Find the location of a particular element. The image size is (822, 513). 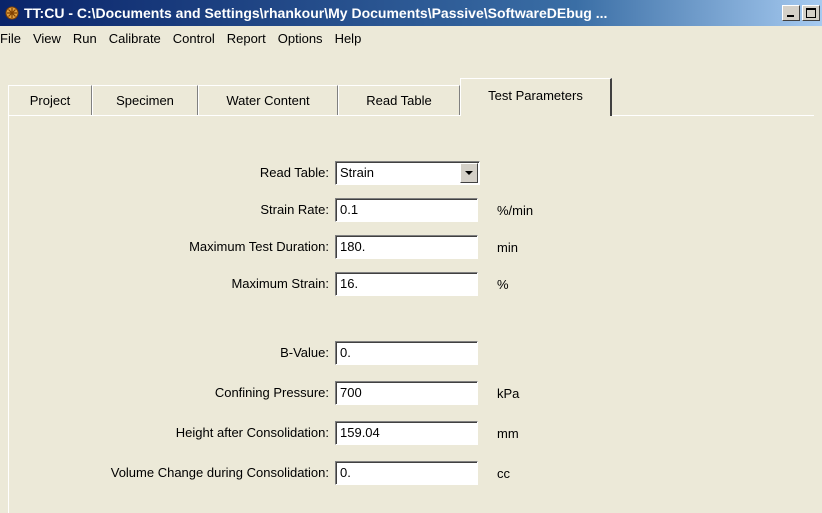

max-duration-row: Maximum Test Duration: 180. min is located at coordinates (412, 248).